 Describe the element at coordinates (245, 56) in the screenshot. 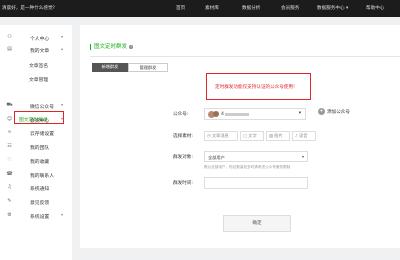

I see `title-divider` at that location.